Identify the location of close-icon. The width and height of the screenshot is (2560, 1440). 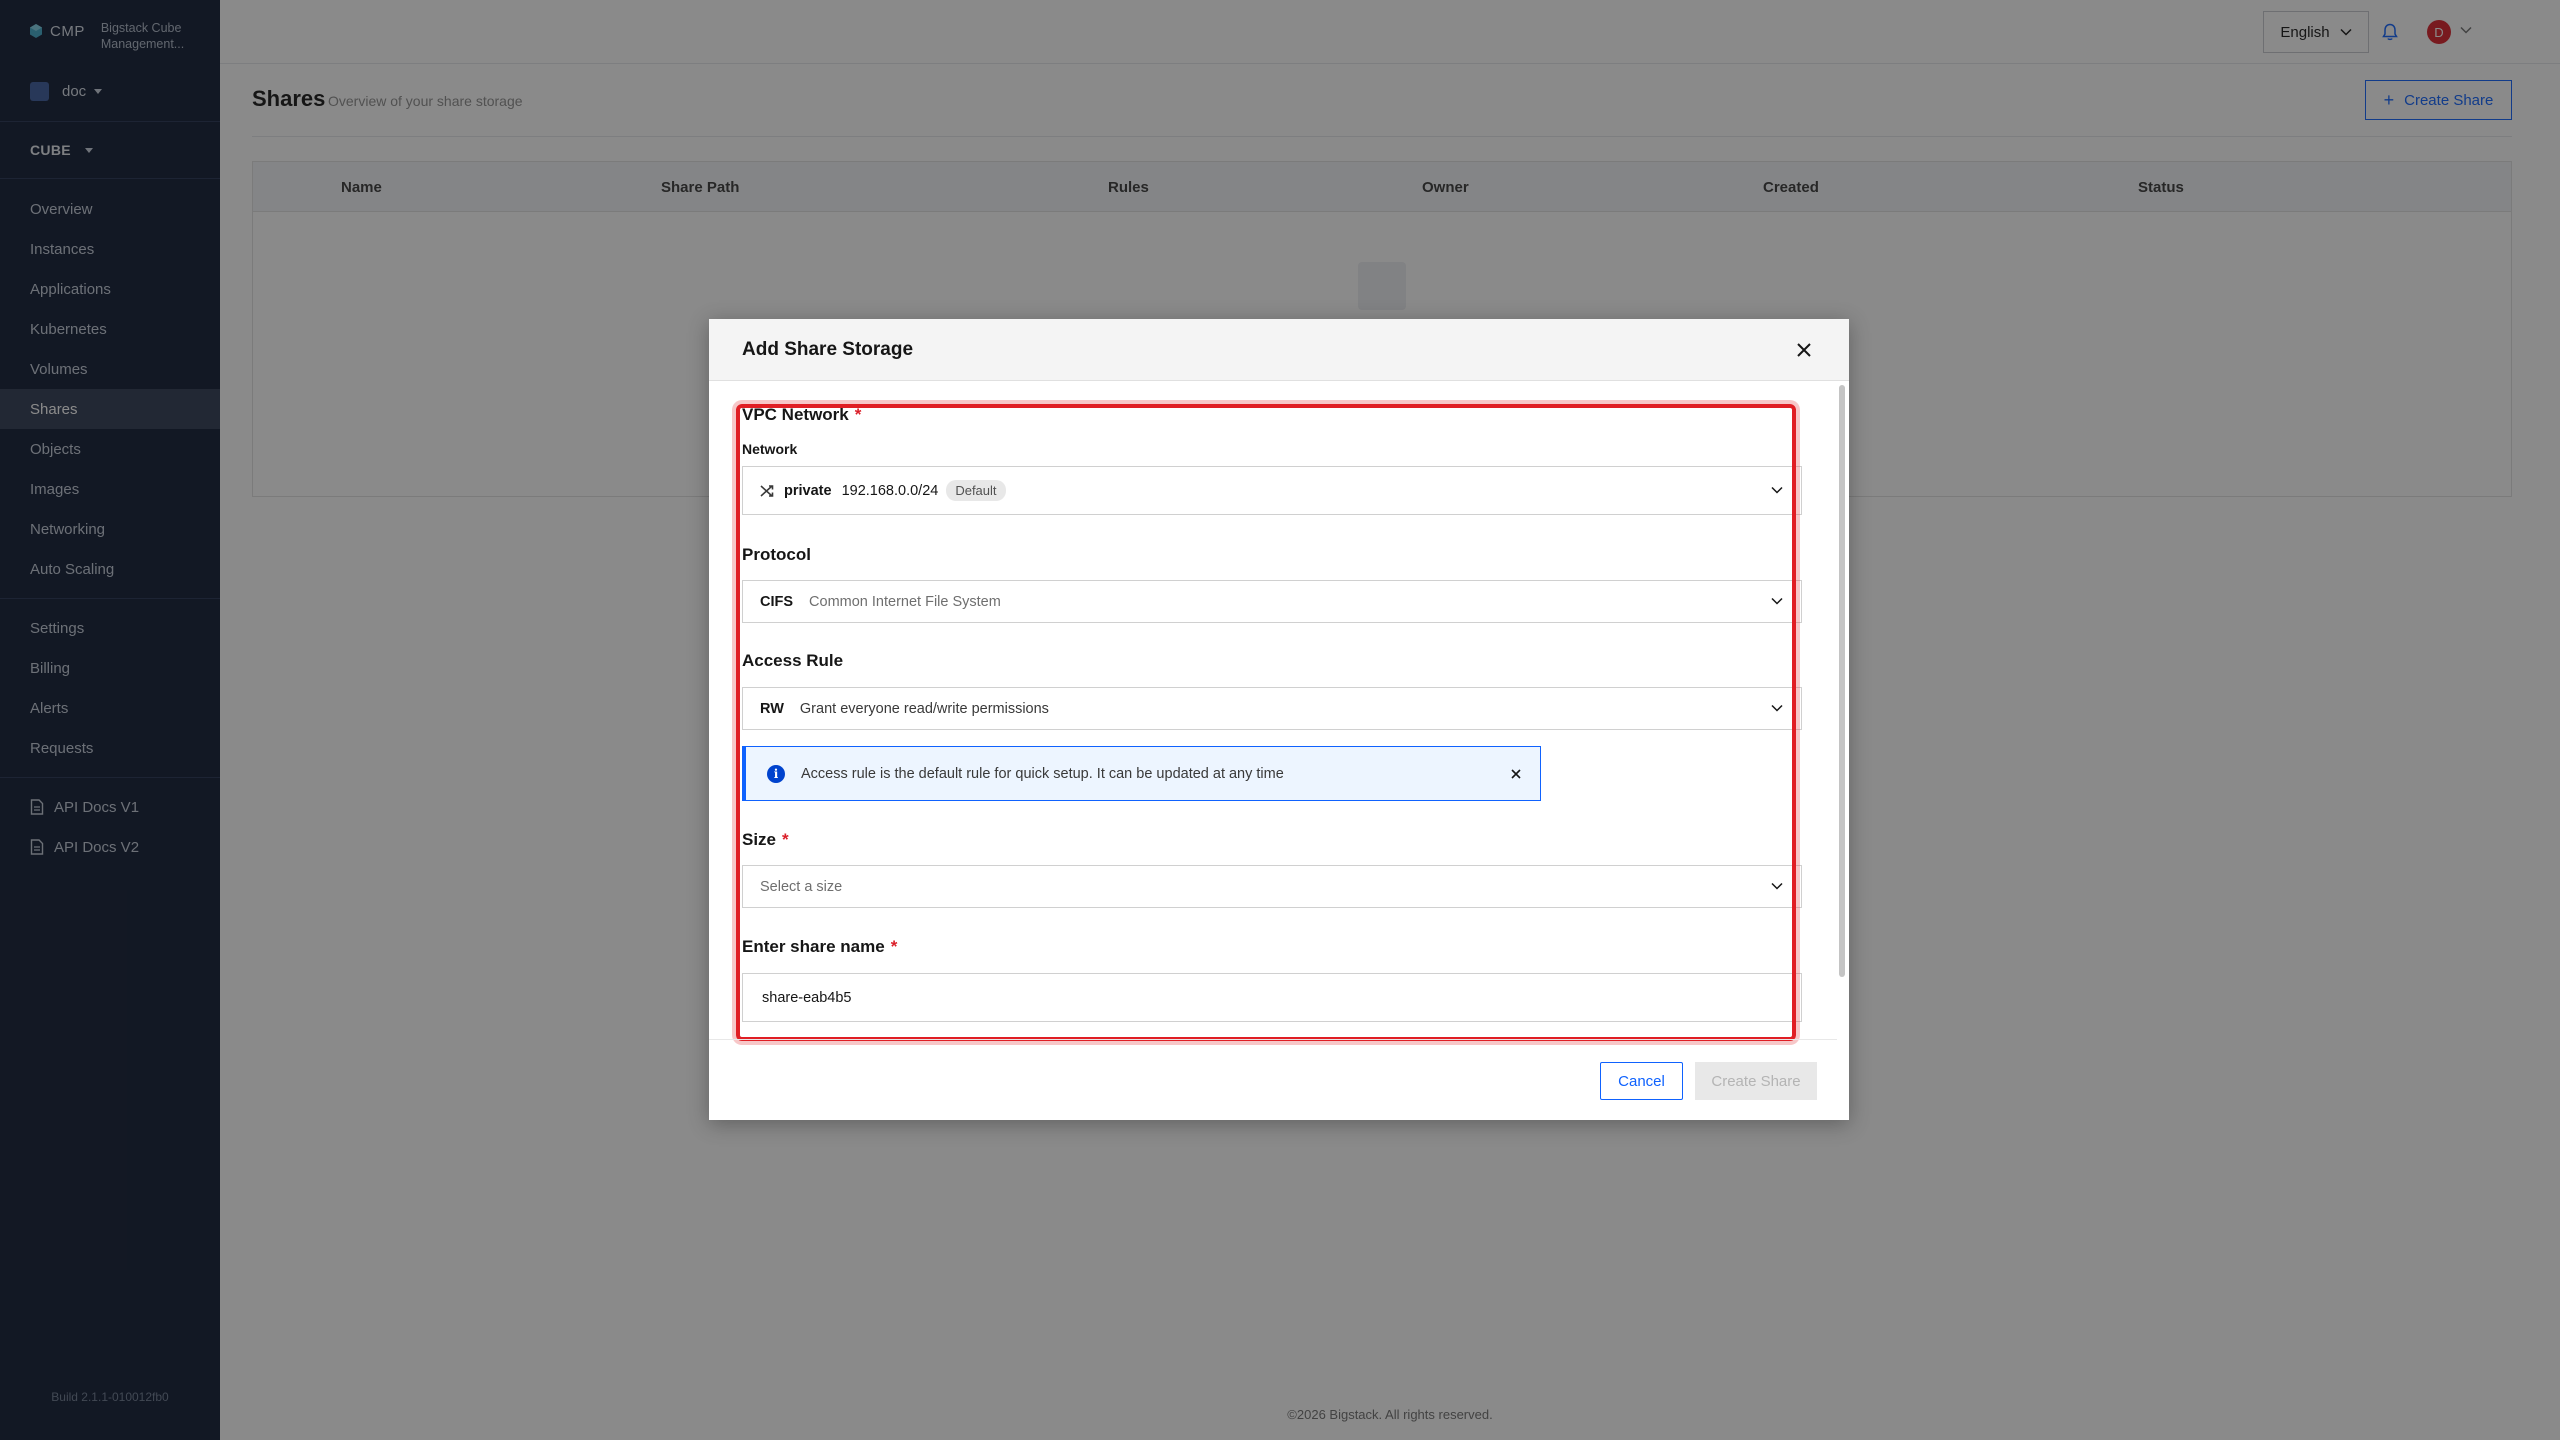
(1804, 350).